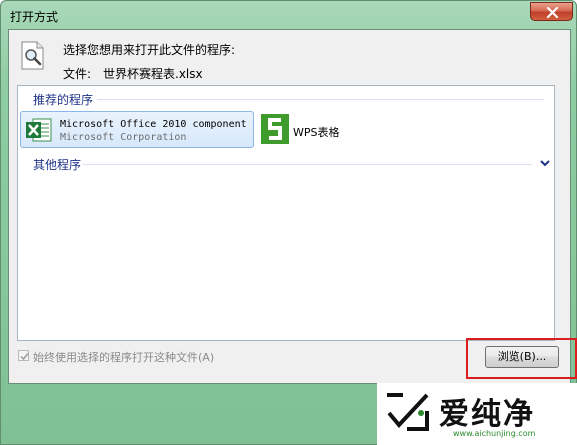  Describe the element at coordinates (545, 163) in the screenshot. I see `chevron-down-icon` at that location.